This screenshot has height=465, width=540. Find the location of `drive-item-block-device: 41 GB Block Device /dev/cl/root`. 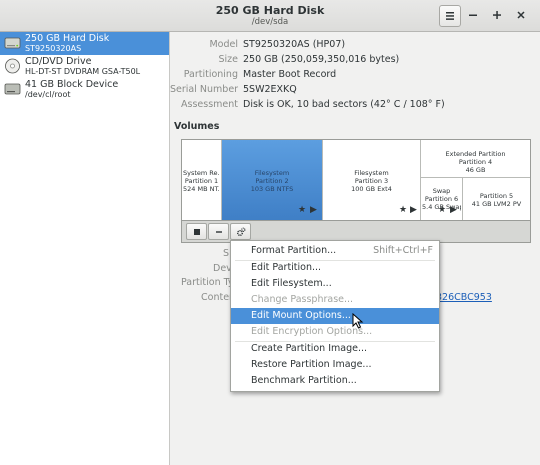

drive-item-block-device: 41 GB Block Device /dev/cl/root is located at coordinates (84, 89).